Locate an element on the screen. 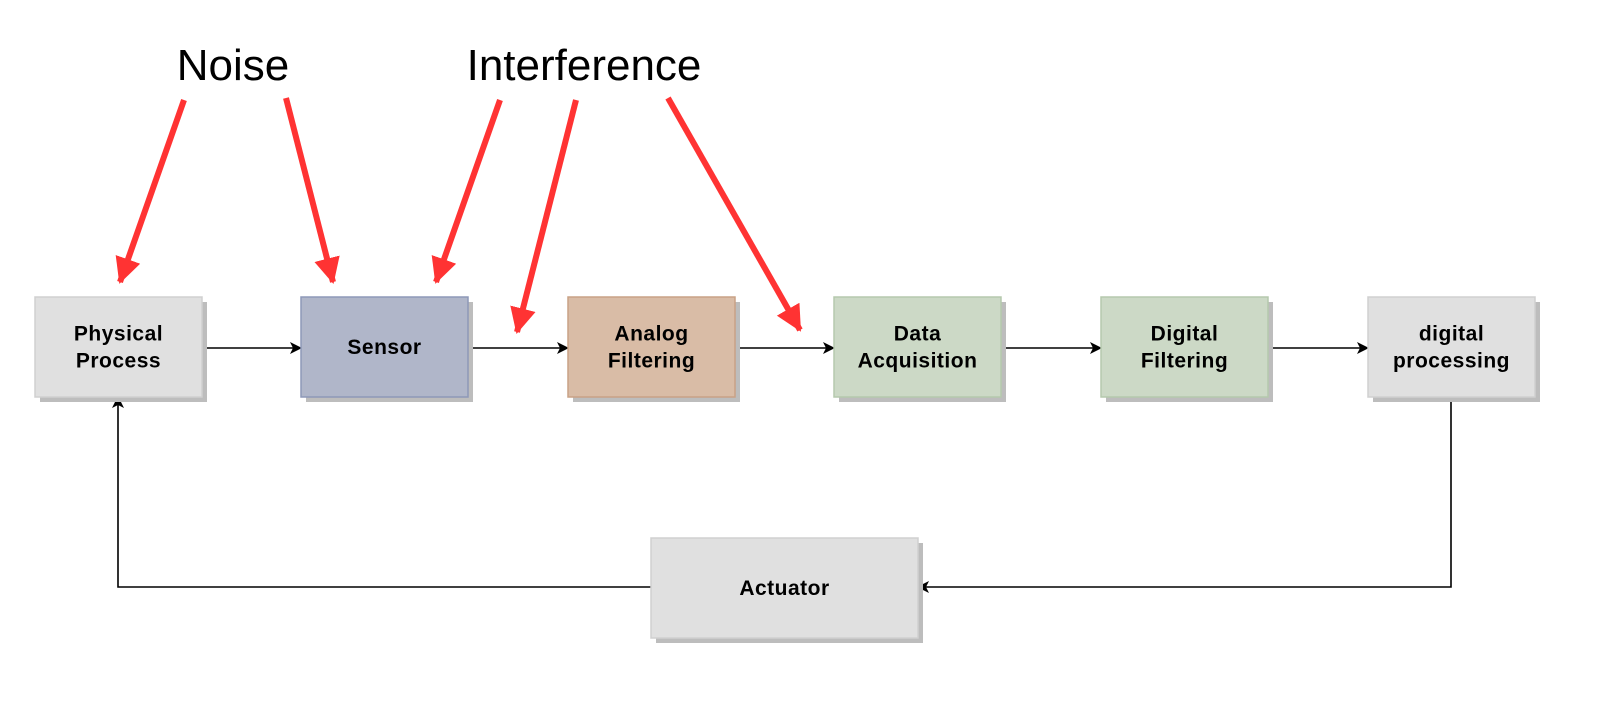  block-label: Data is located at coordinates (918, 334).